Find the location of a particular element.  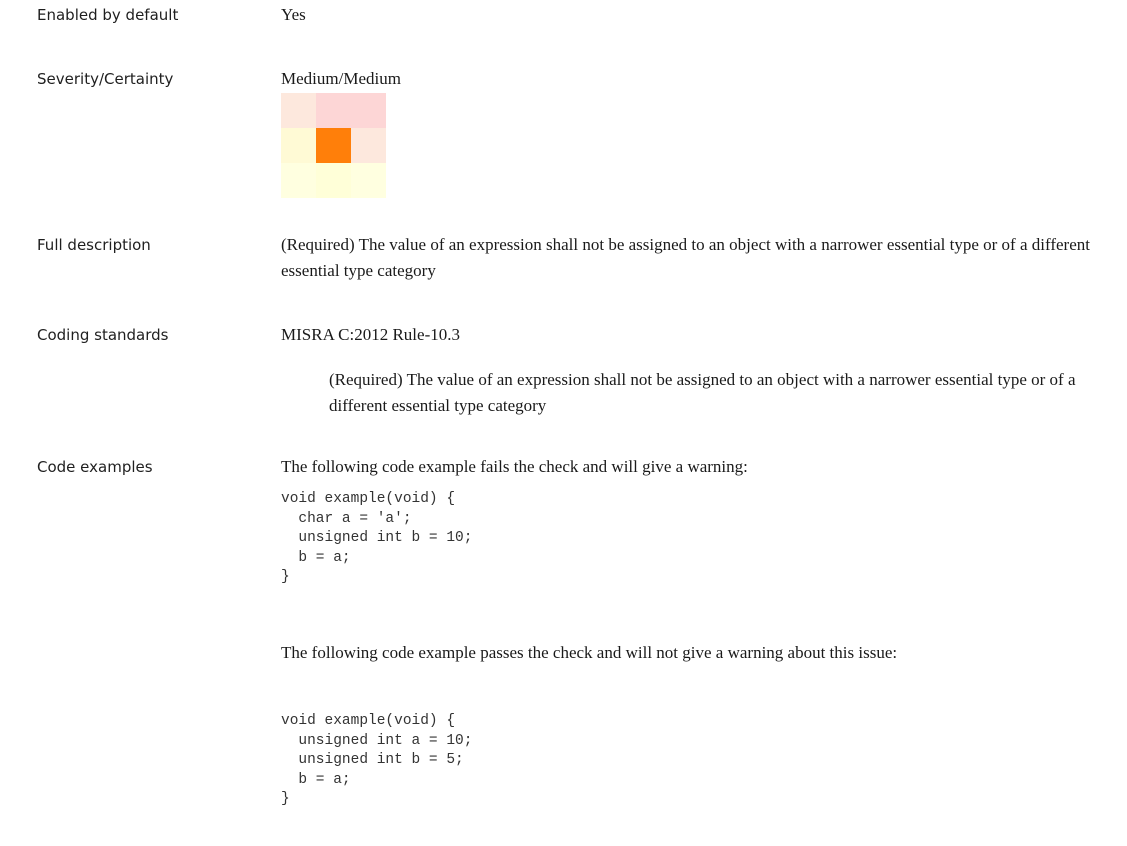

enabled-label: Enabled by default is located at coordinates (108, 15).